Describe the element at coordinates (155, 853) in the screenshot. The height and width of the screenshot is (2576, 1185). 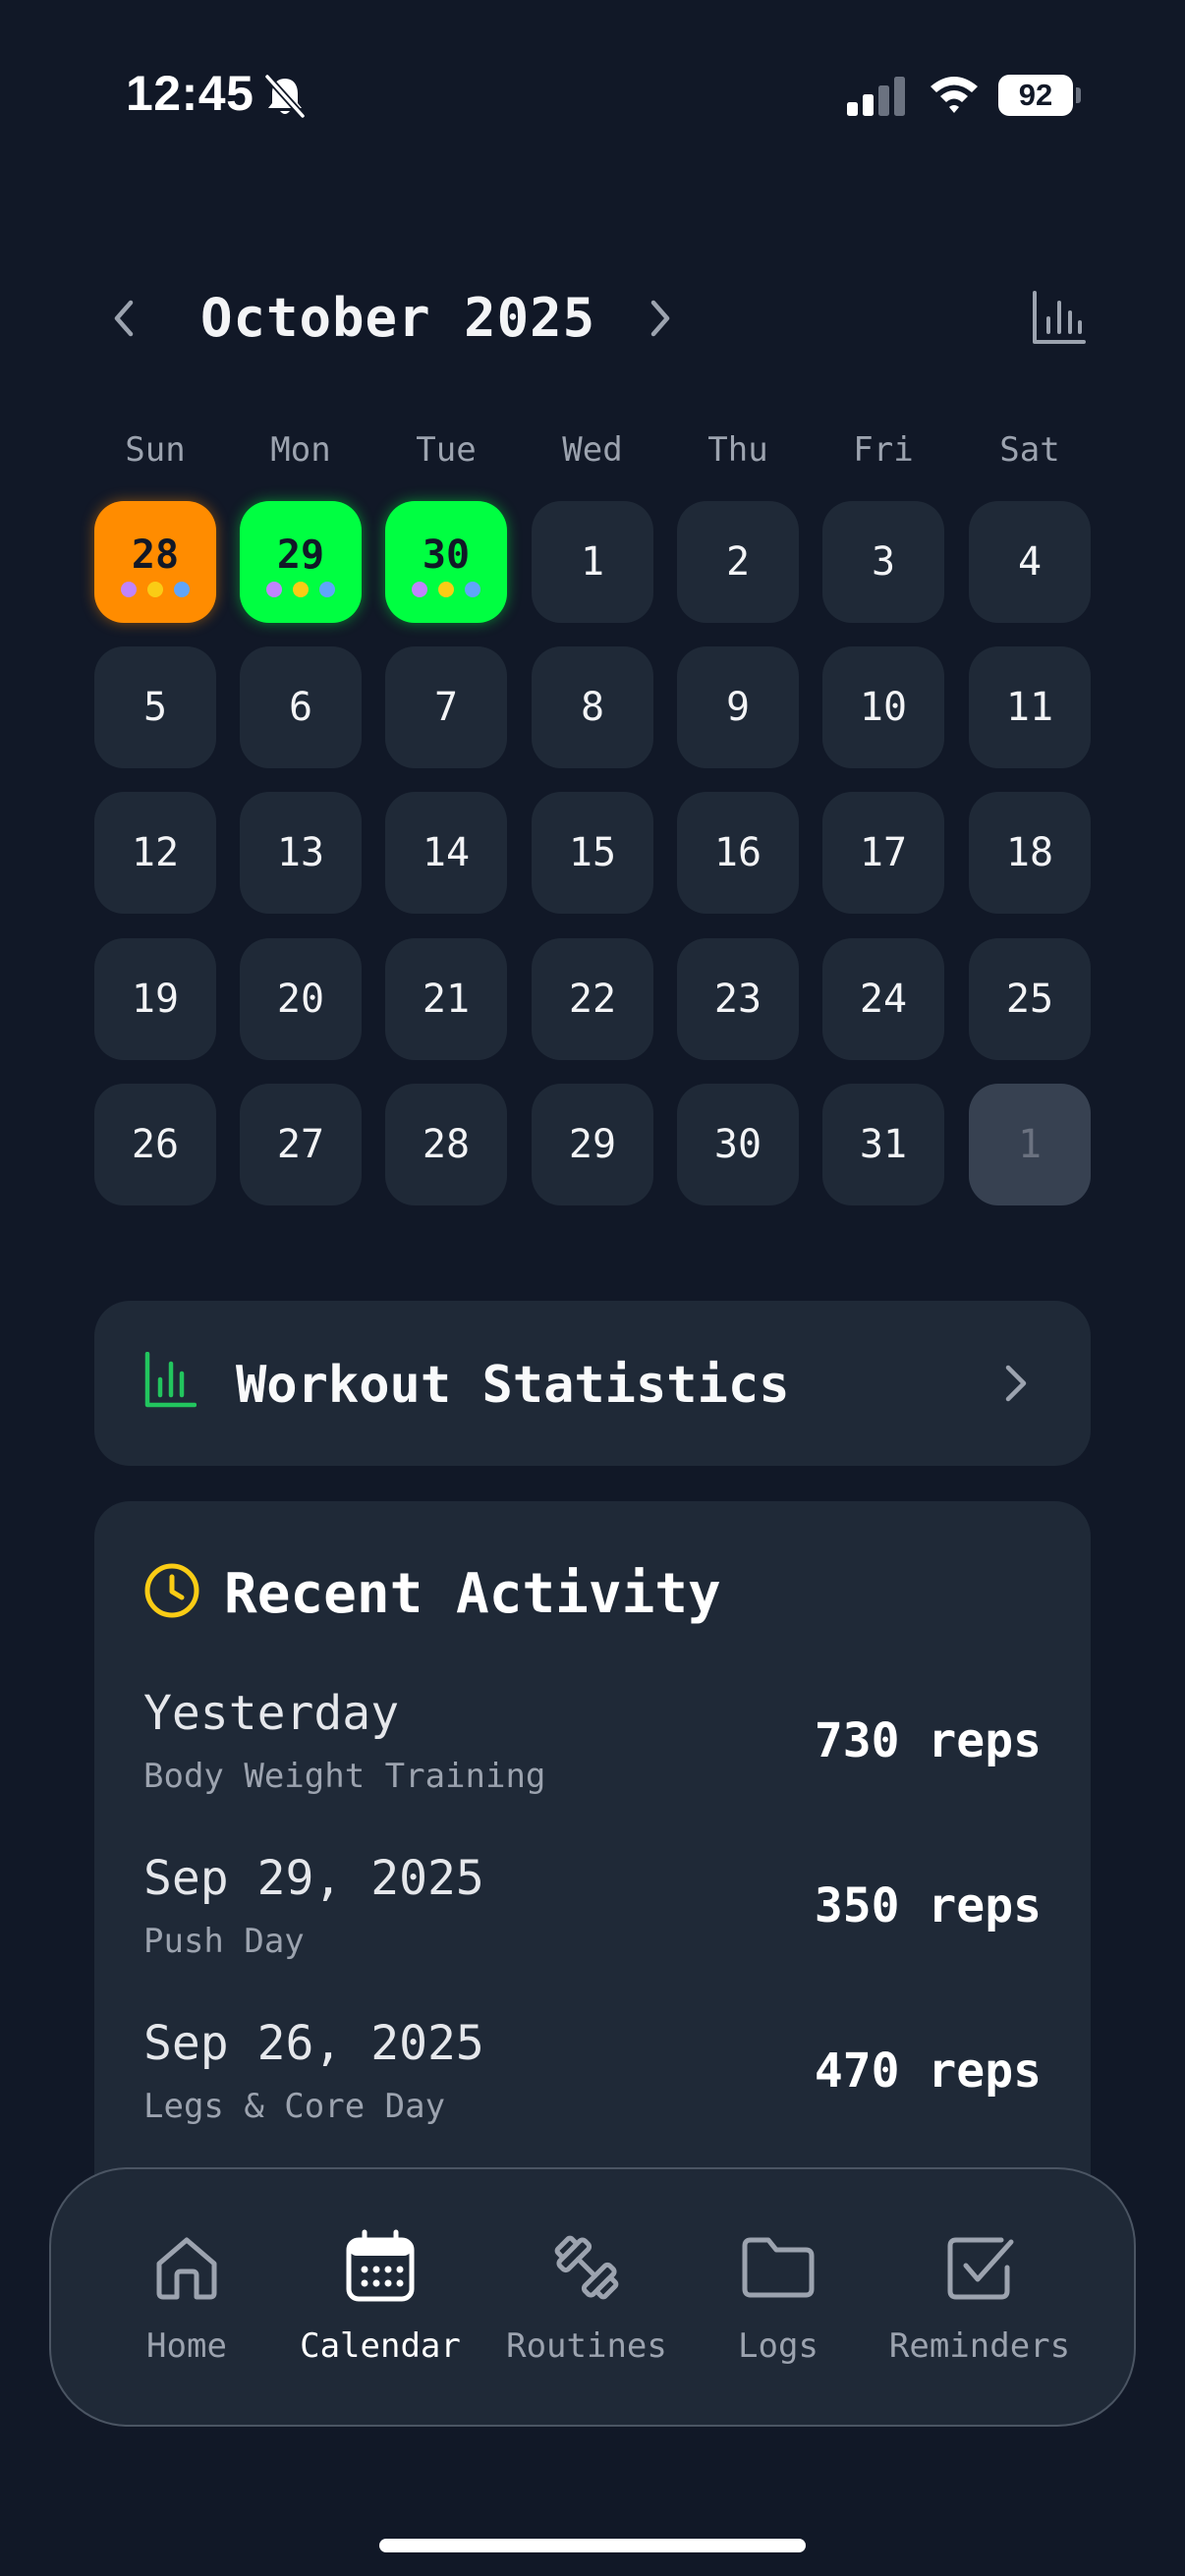
I see `calendar-day: 12` at that location.